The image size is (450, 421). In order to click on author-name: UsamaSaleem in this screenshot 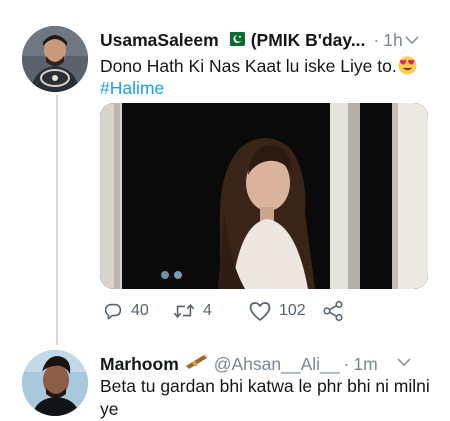, I will do `click(159, 40)`.